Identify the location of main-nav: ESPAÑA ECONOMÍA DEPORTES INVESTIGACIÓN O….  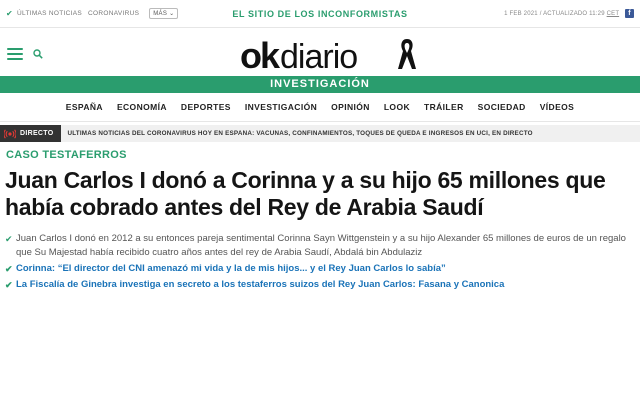
(320, 107).